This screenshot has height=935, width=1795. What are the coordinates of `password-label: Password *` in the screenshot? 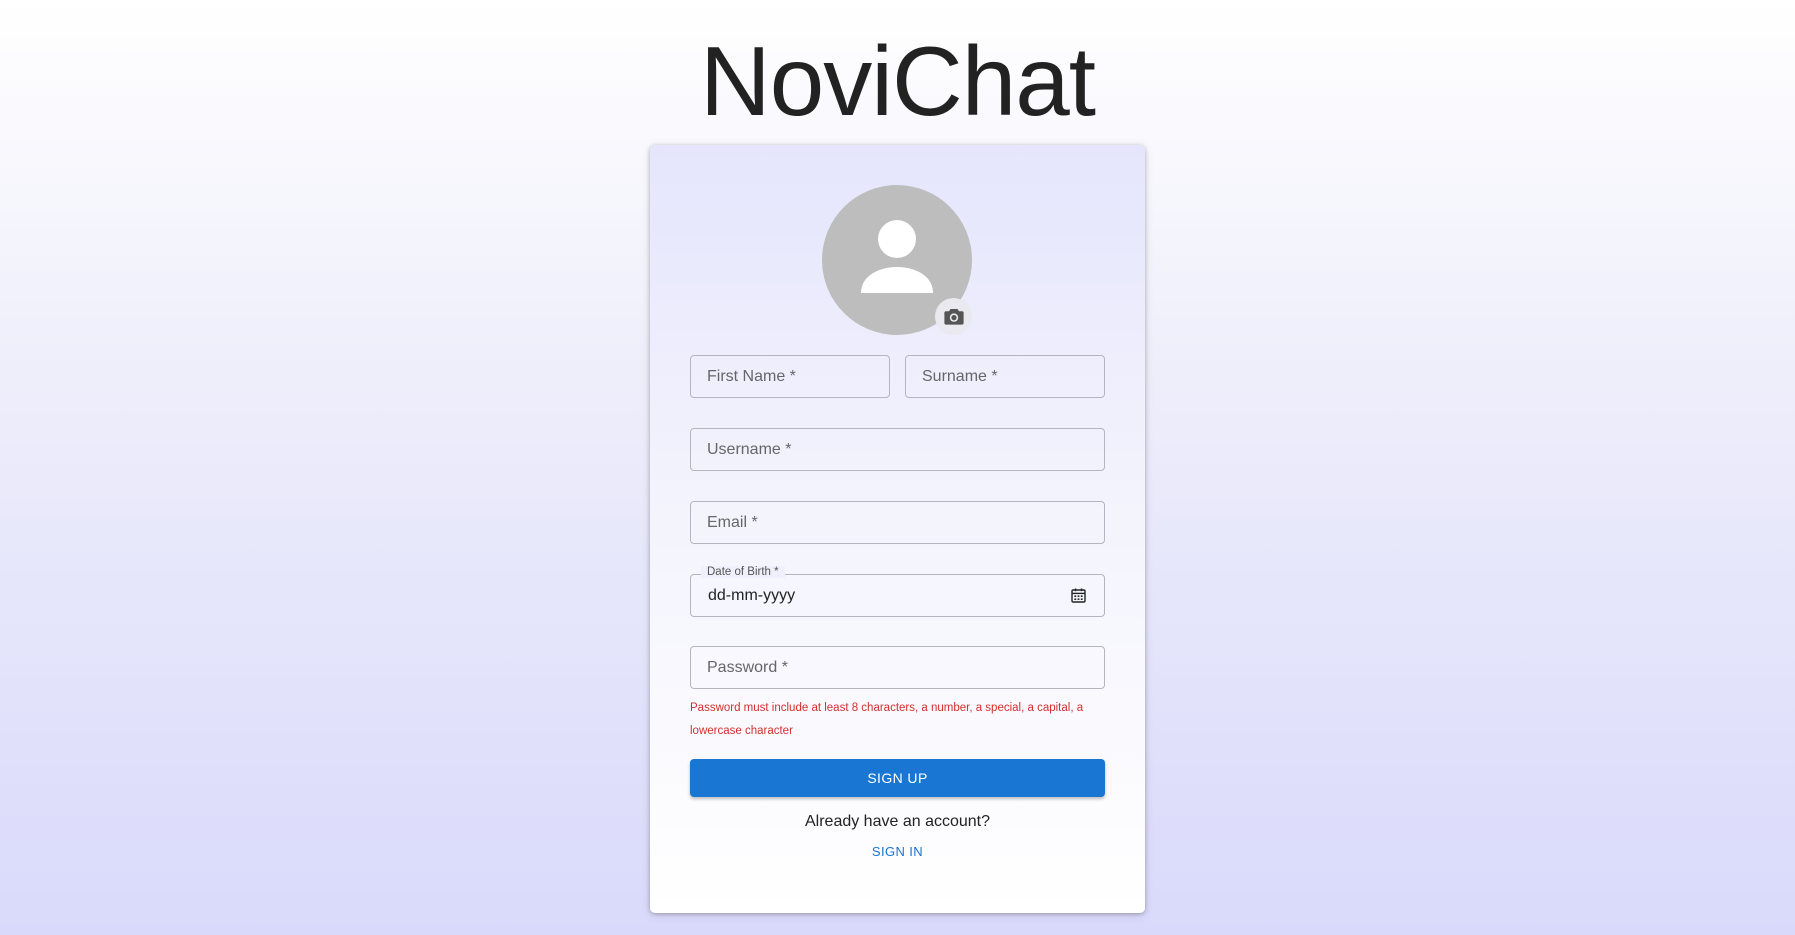 It's located at (747, 667).